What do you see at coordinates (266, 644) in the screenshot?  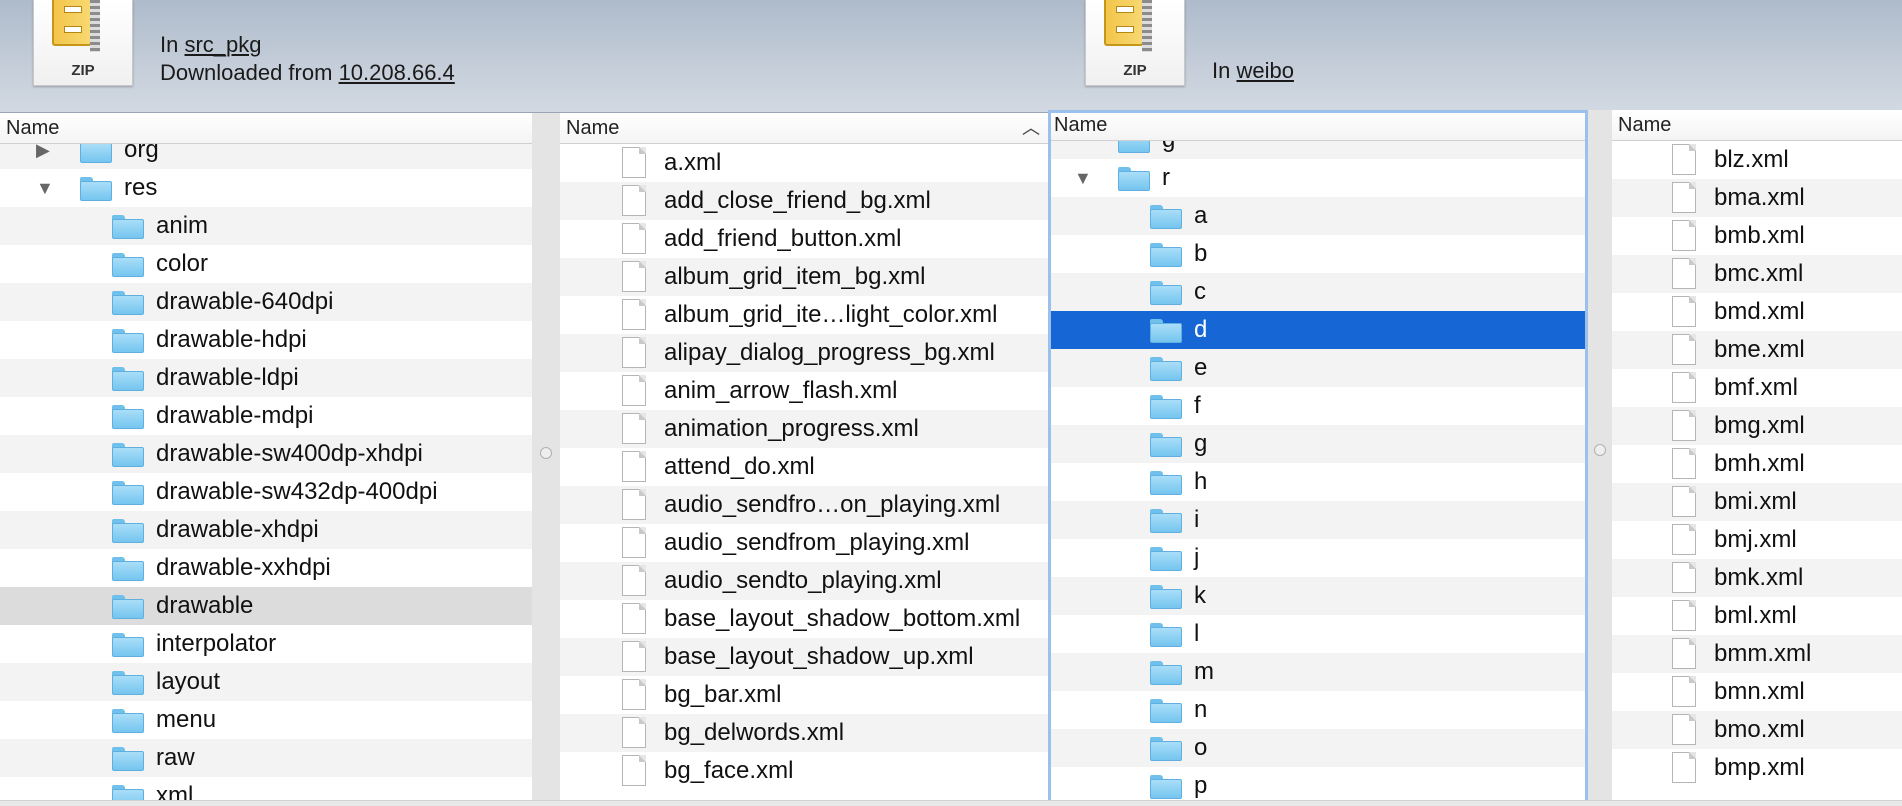 I see `tree-row-interpolator: interpolator` at bounding box center [266, 644].